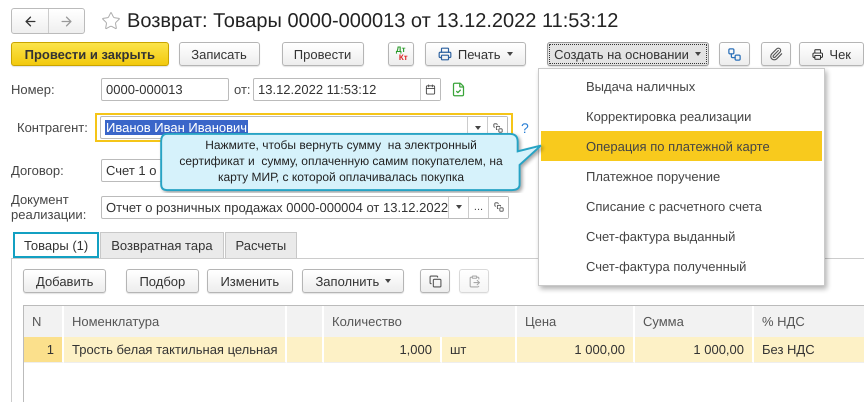  What do you see at coordinates (458, 89) in the screenshot?
I see `document-check-icon` at bounding box center [458, 89].